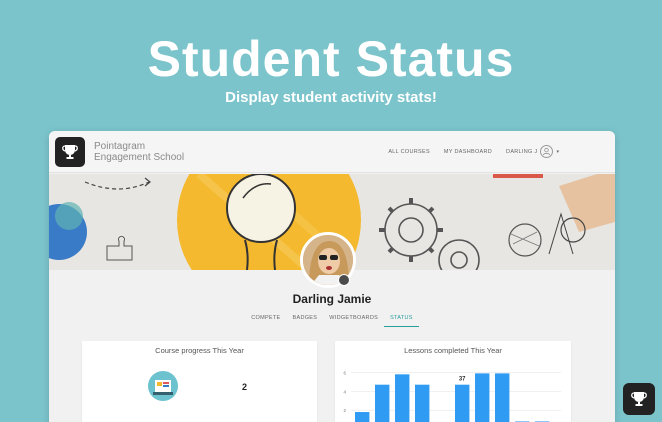  Describe the element at coordinates (331, 59) in the screenshot. I see `hero-title: Student Status` at that location.